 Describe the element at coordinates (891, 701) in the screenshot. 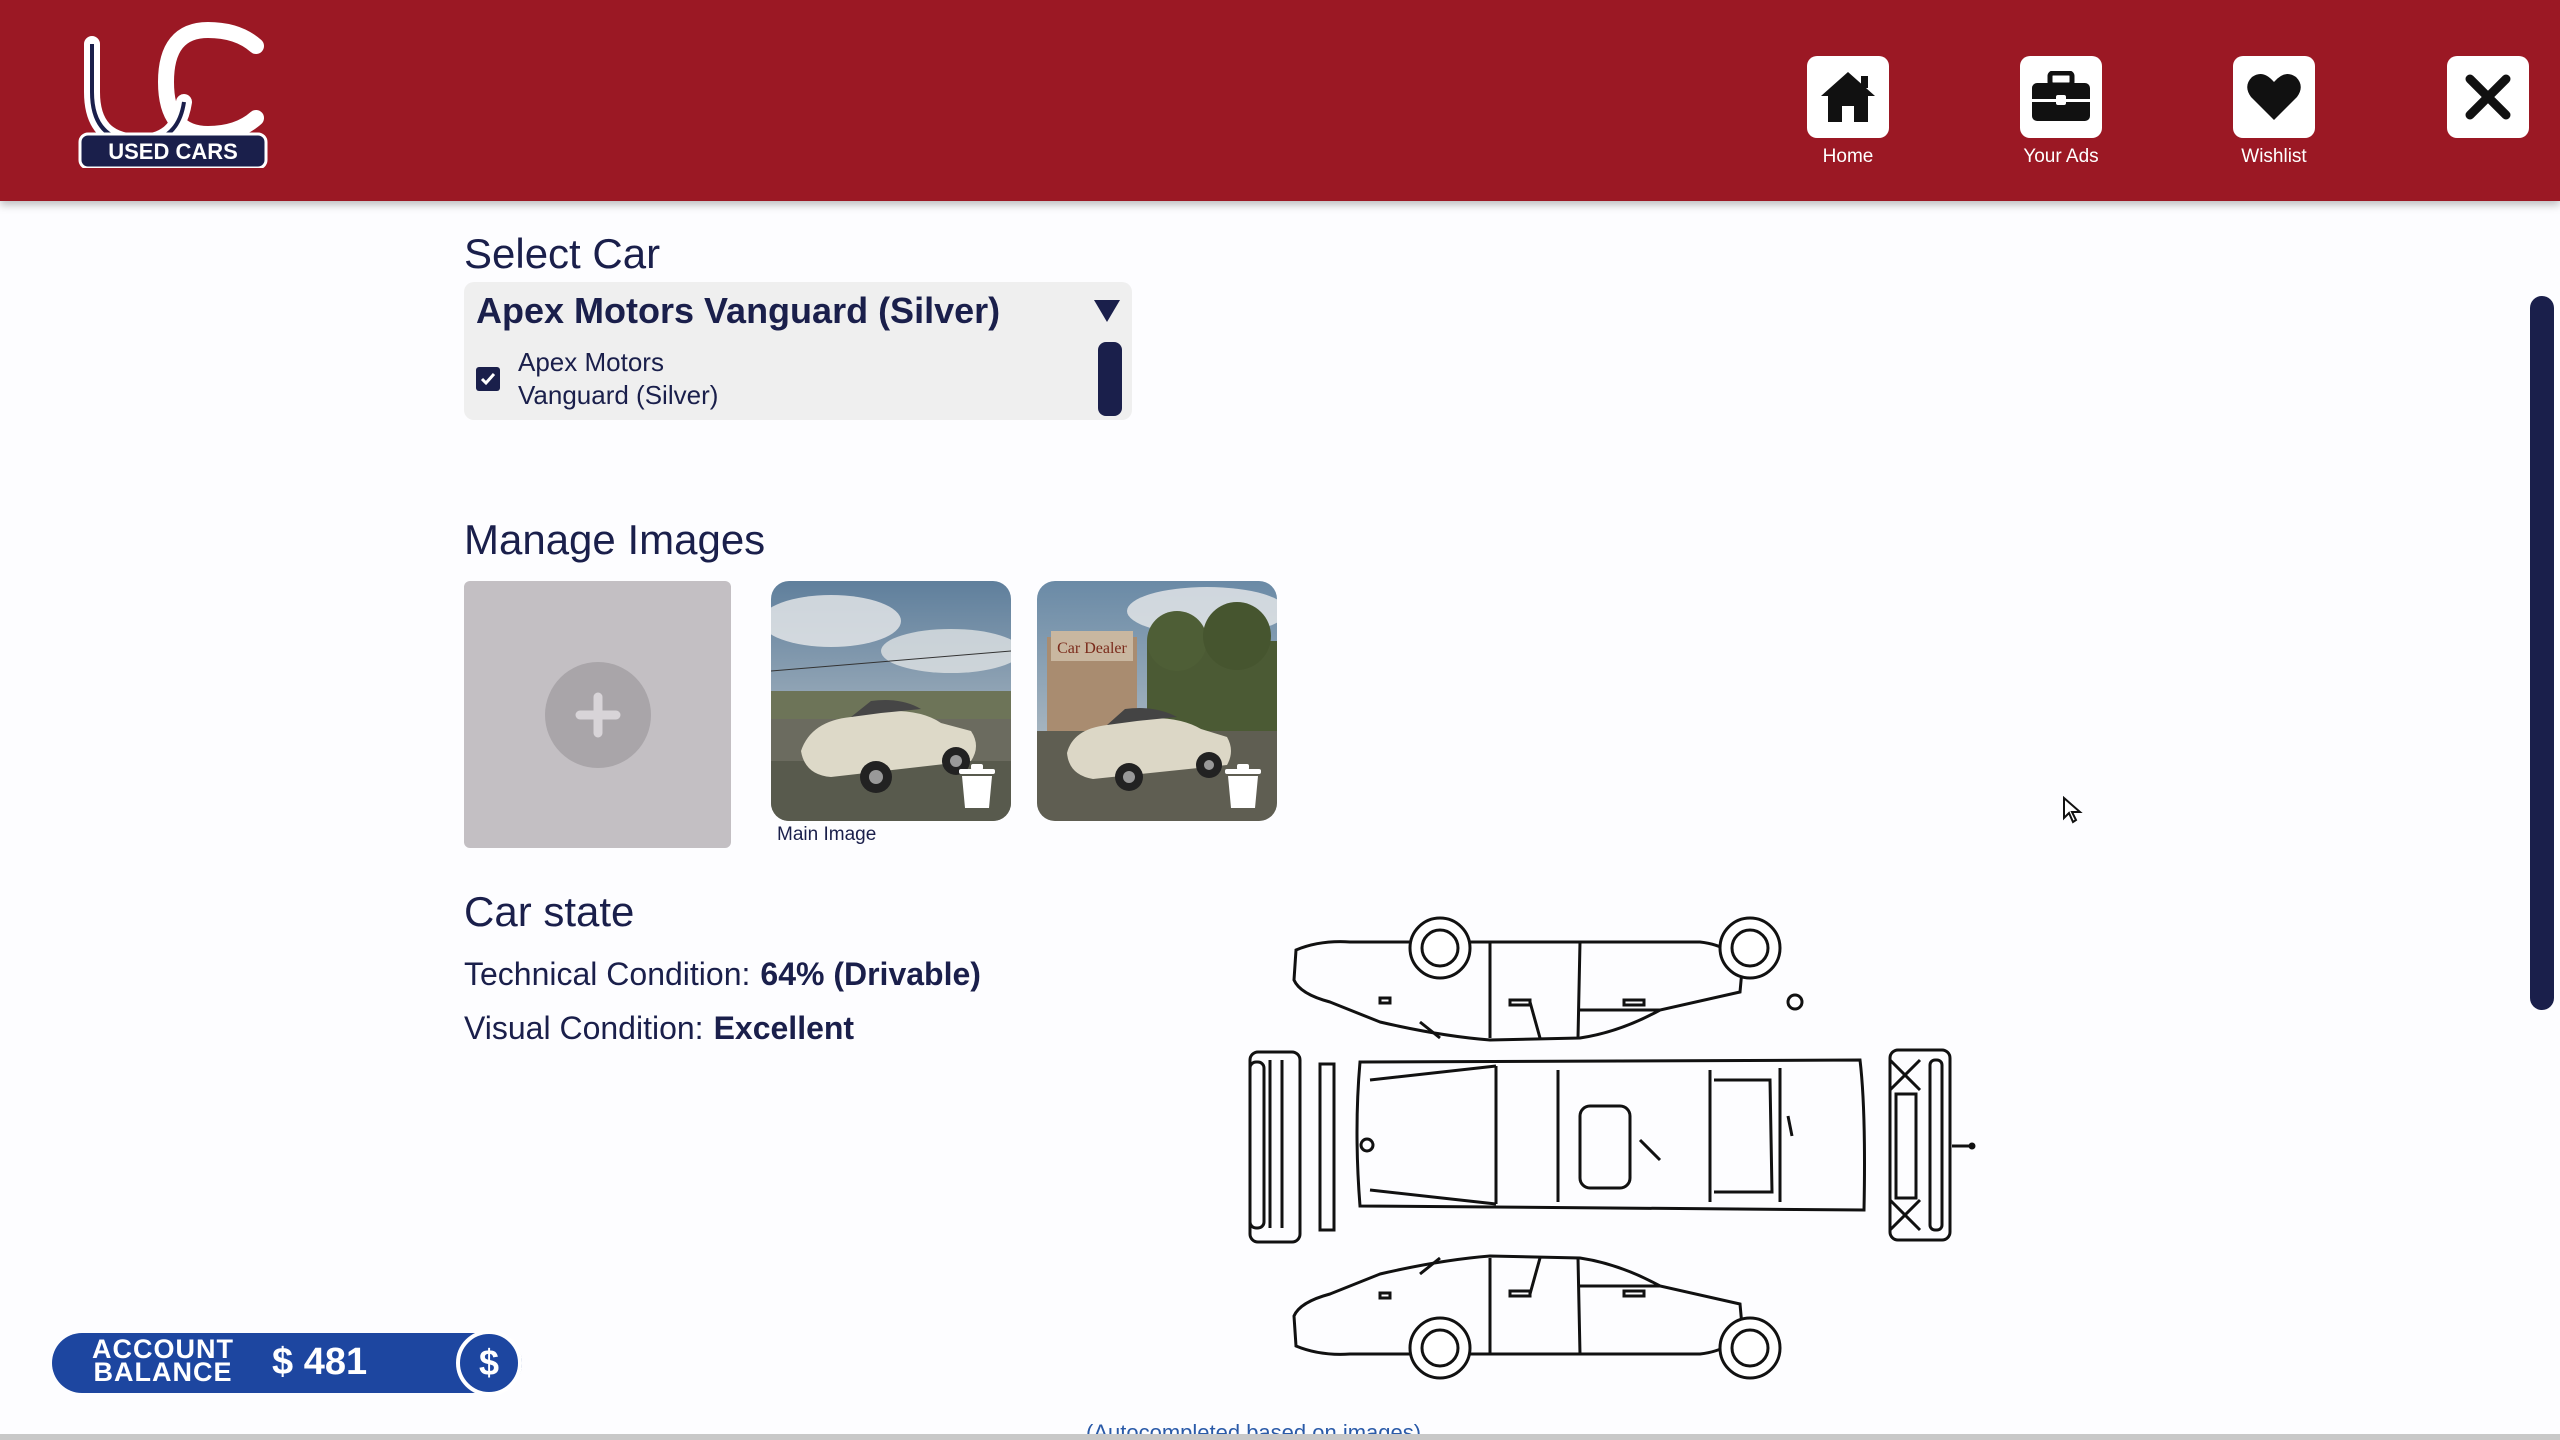

I see `car-image-thumbnail-main` at that location.